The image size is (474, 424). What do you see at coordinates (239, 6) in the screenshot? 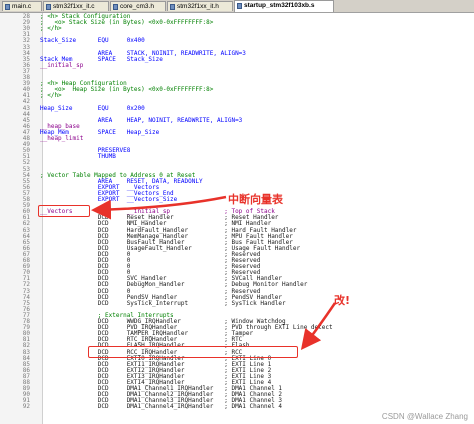
I see `asm-file-icon` at bounding box center [239, 6].